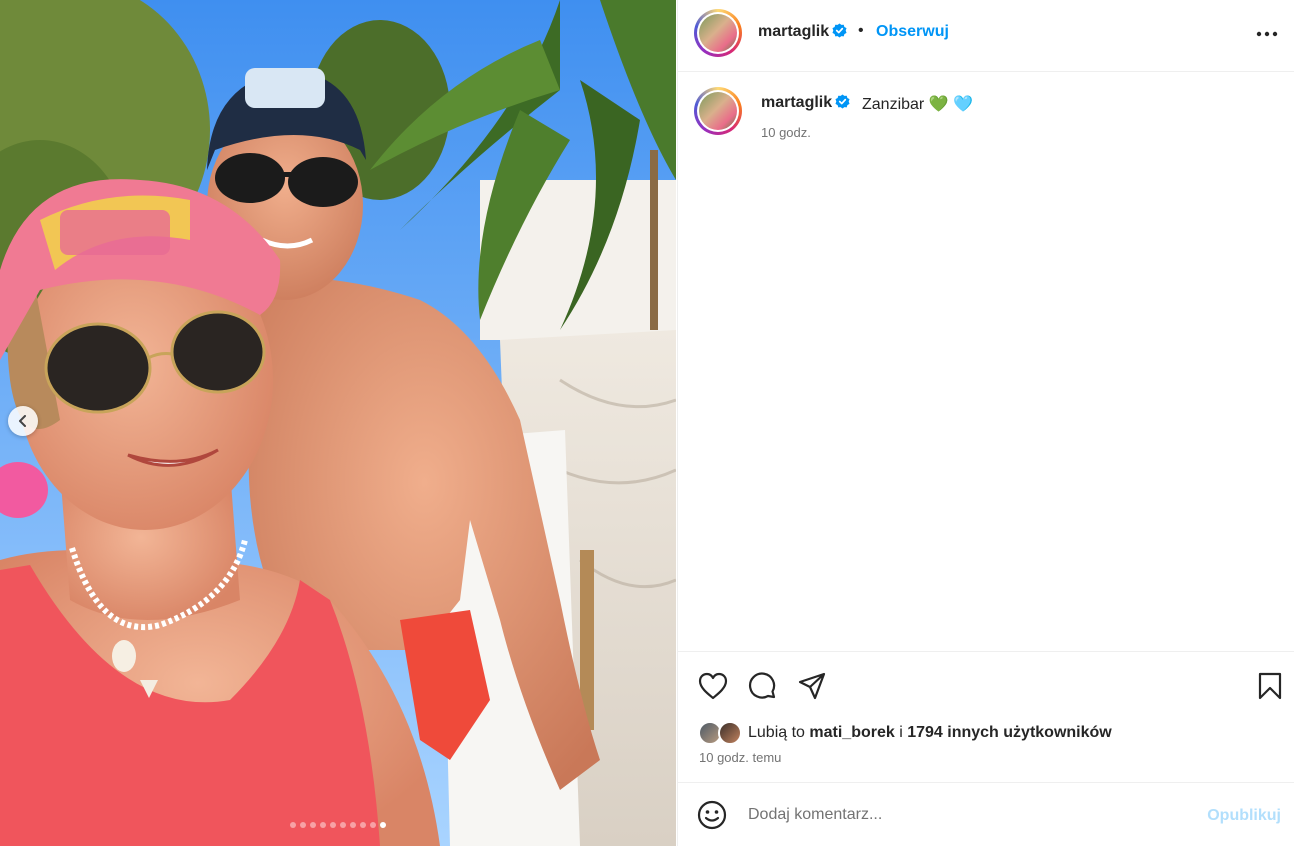 This screenshot has height=846, width=1294. What do you see at coordinates (338, 825) in the screenshot?
I see `carousel-indicator` at bounding box center [338, 825].